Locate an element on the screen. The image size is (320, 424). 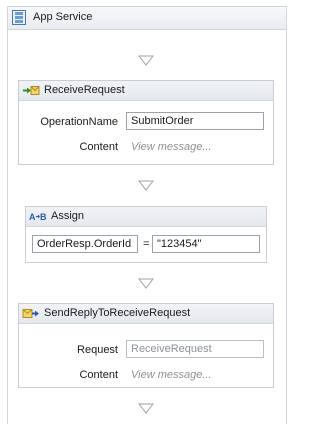
sequence-title: App Service is located at coordinates (63, 17).